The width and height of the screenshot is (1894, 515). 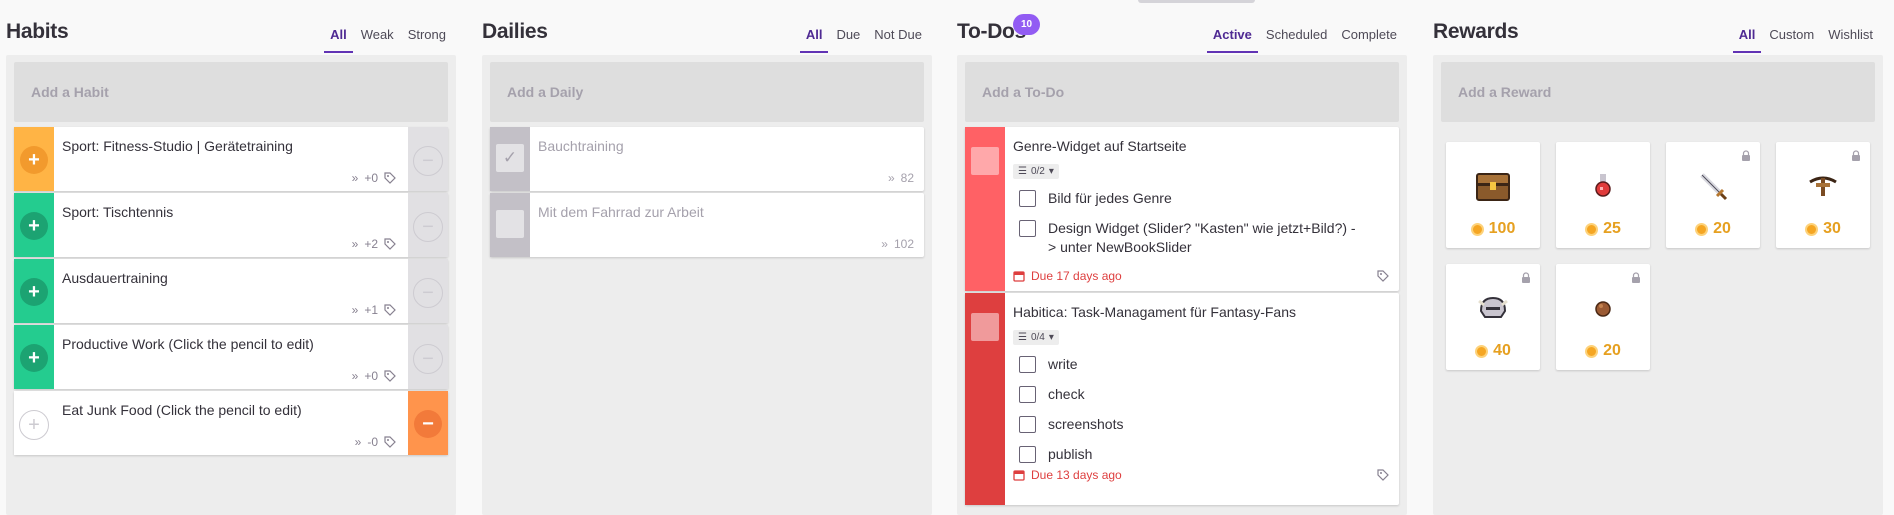 I want to click on daily-checkbox-control, so click(x=510, y=225).